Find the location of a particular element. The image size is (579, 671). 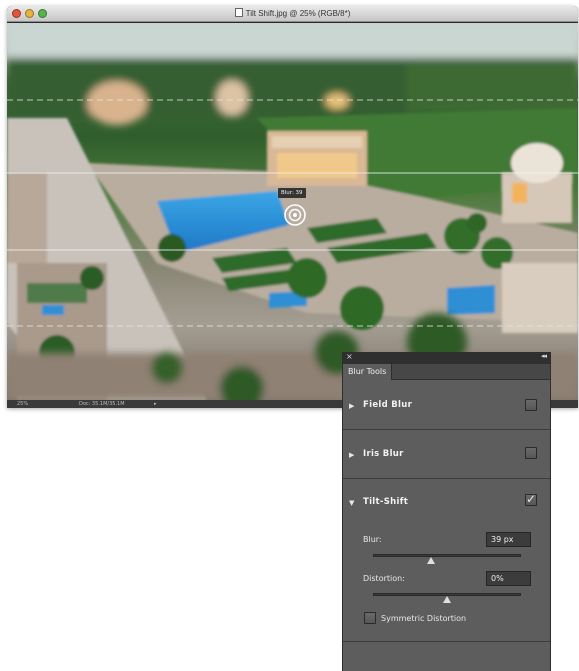

blur-slider-track is located at coordinates (447, 555).